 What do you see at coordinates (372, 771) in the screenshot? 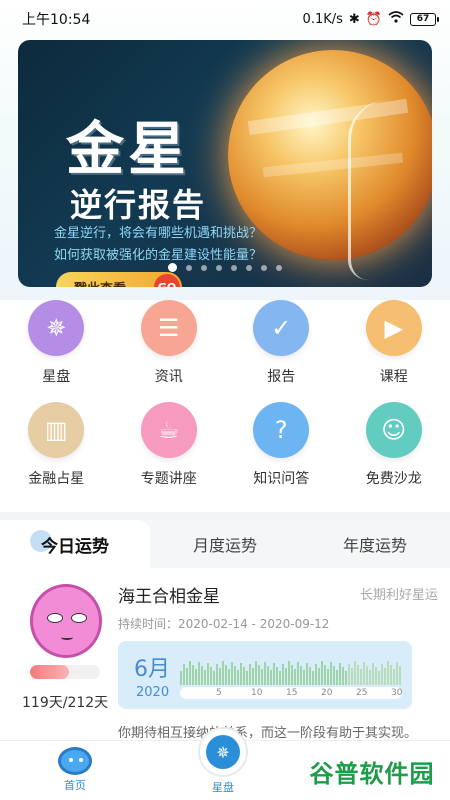
I see `watermark-logo: 谷普软件园` at bounding box center [372, 771].